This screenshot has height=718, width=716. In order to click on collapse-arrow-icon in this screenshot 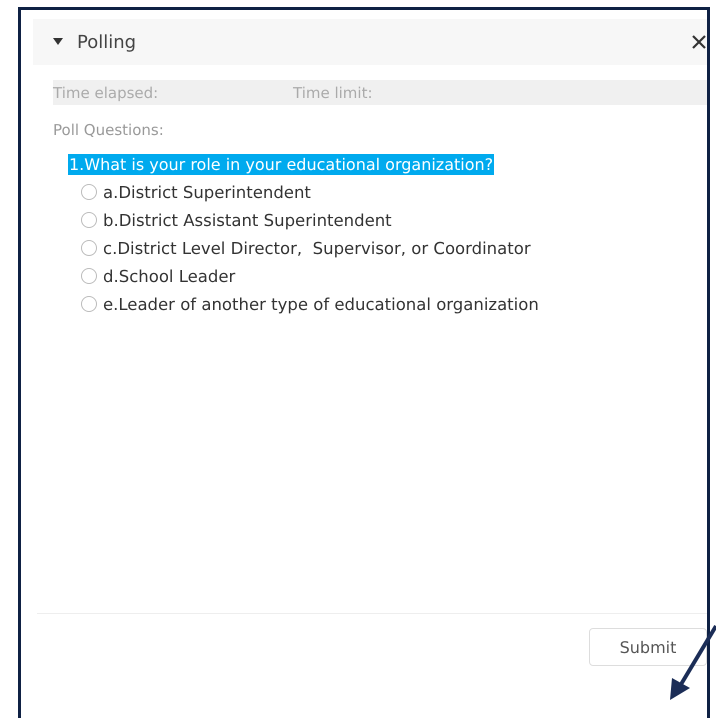, I will do `click(58, 42)`.